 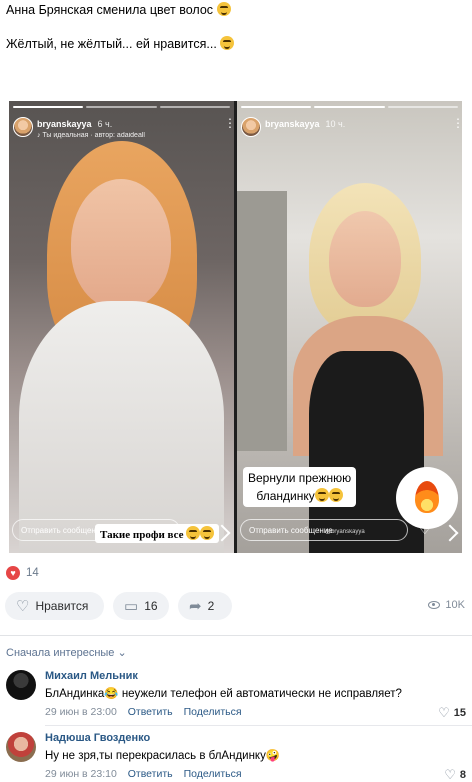 I want to click on comment-meta: 29 июн в 23:10 Ответить Поделиться, so click(x=143, y=774).